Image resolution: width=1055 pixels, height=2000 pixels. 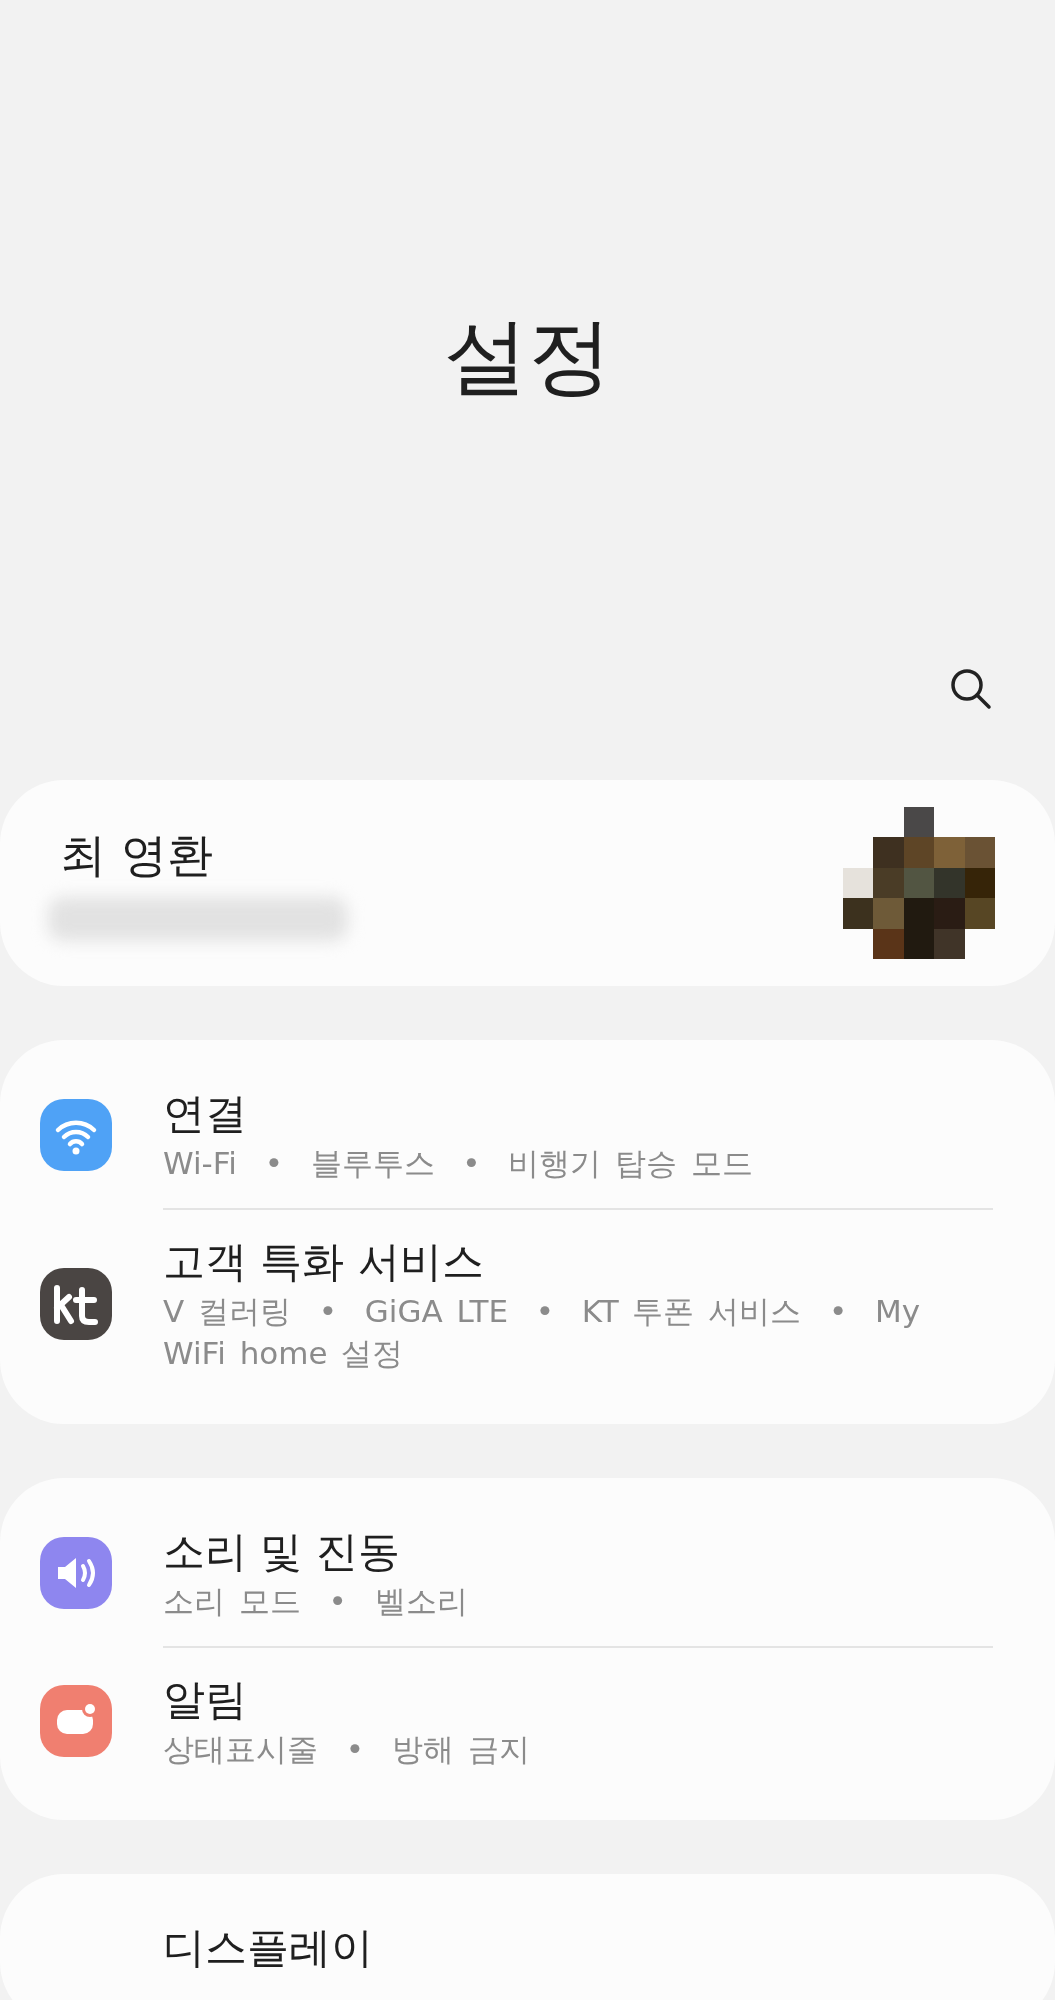 I want to click on profile-card: 최 영환, so click(x=527, y=883).